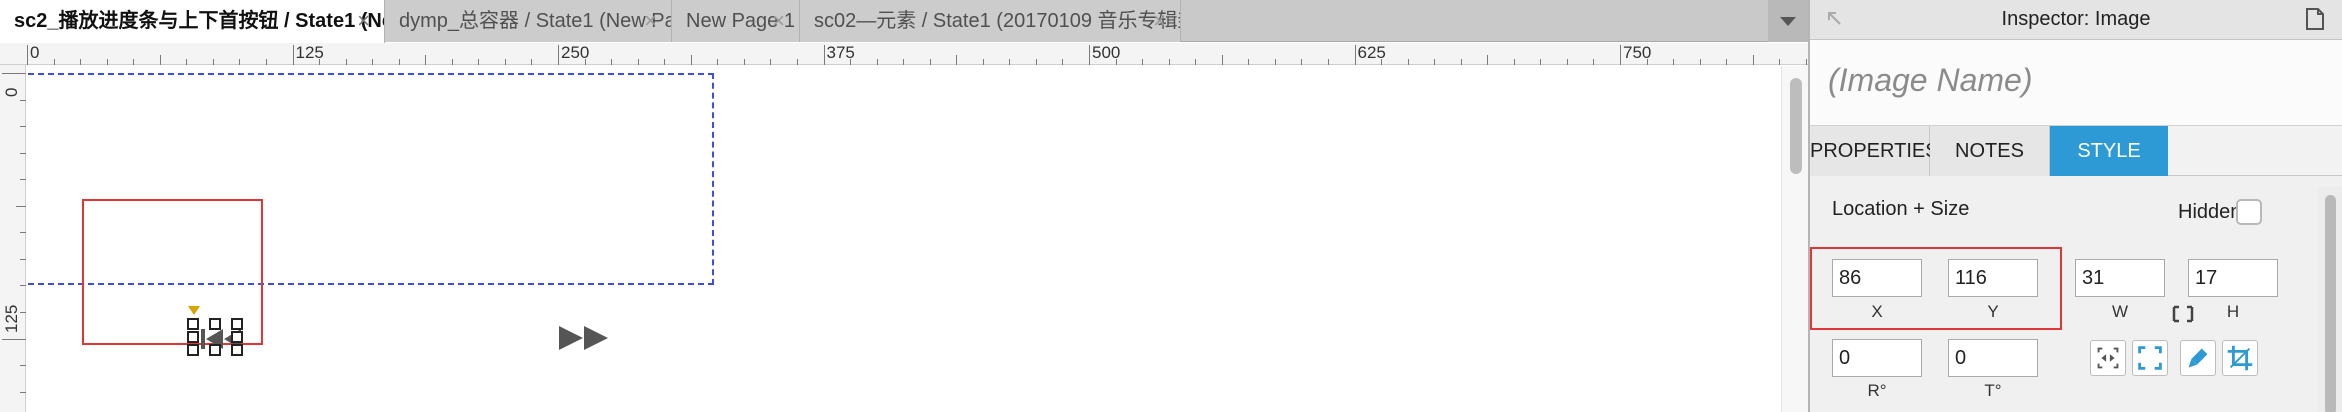 The height and width of the screenshot is (412, 2342). Describe the element at coordinates (2249, 212) in the screenshot. I see `hidden-checkbox` at that location.